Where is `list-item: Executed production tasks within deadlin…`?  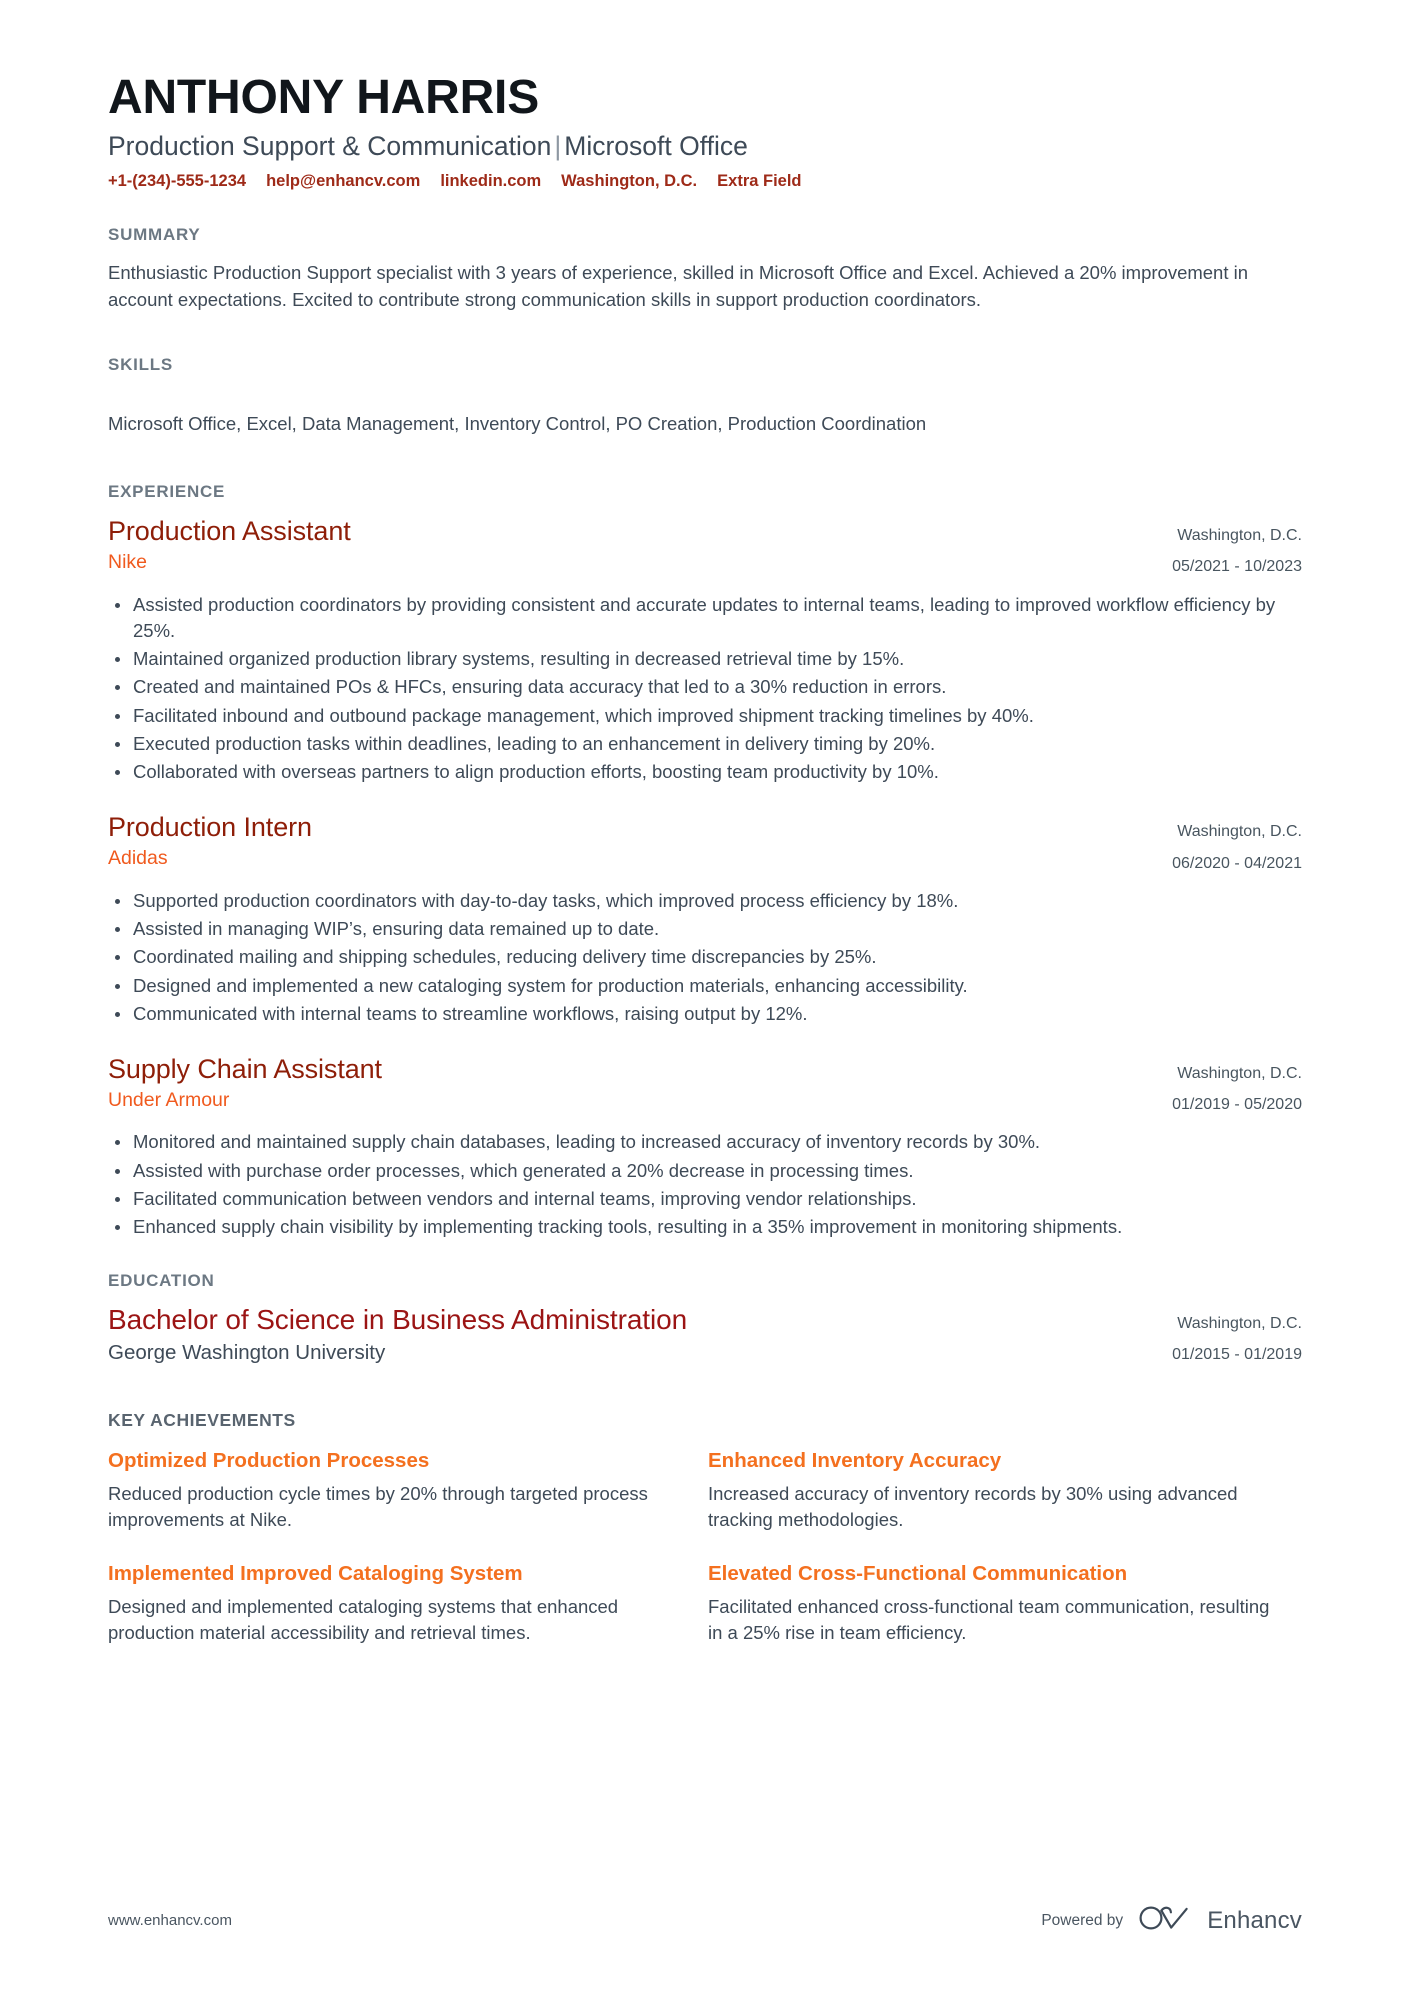
list-item: Executed production tasks within deadlin… is located at coordinates (705, 744).